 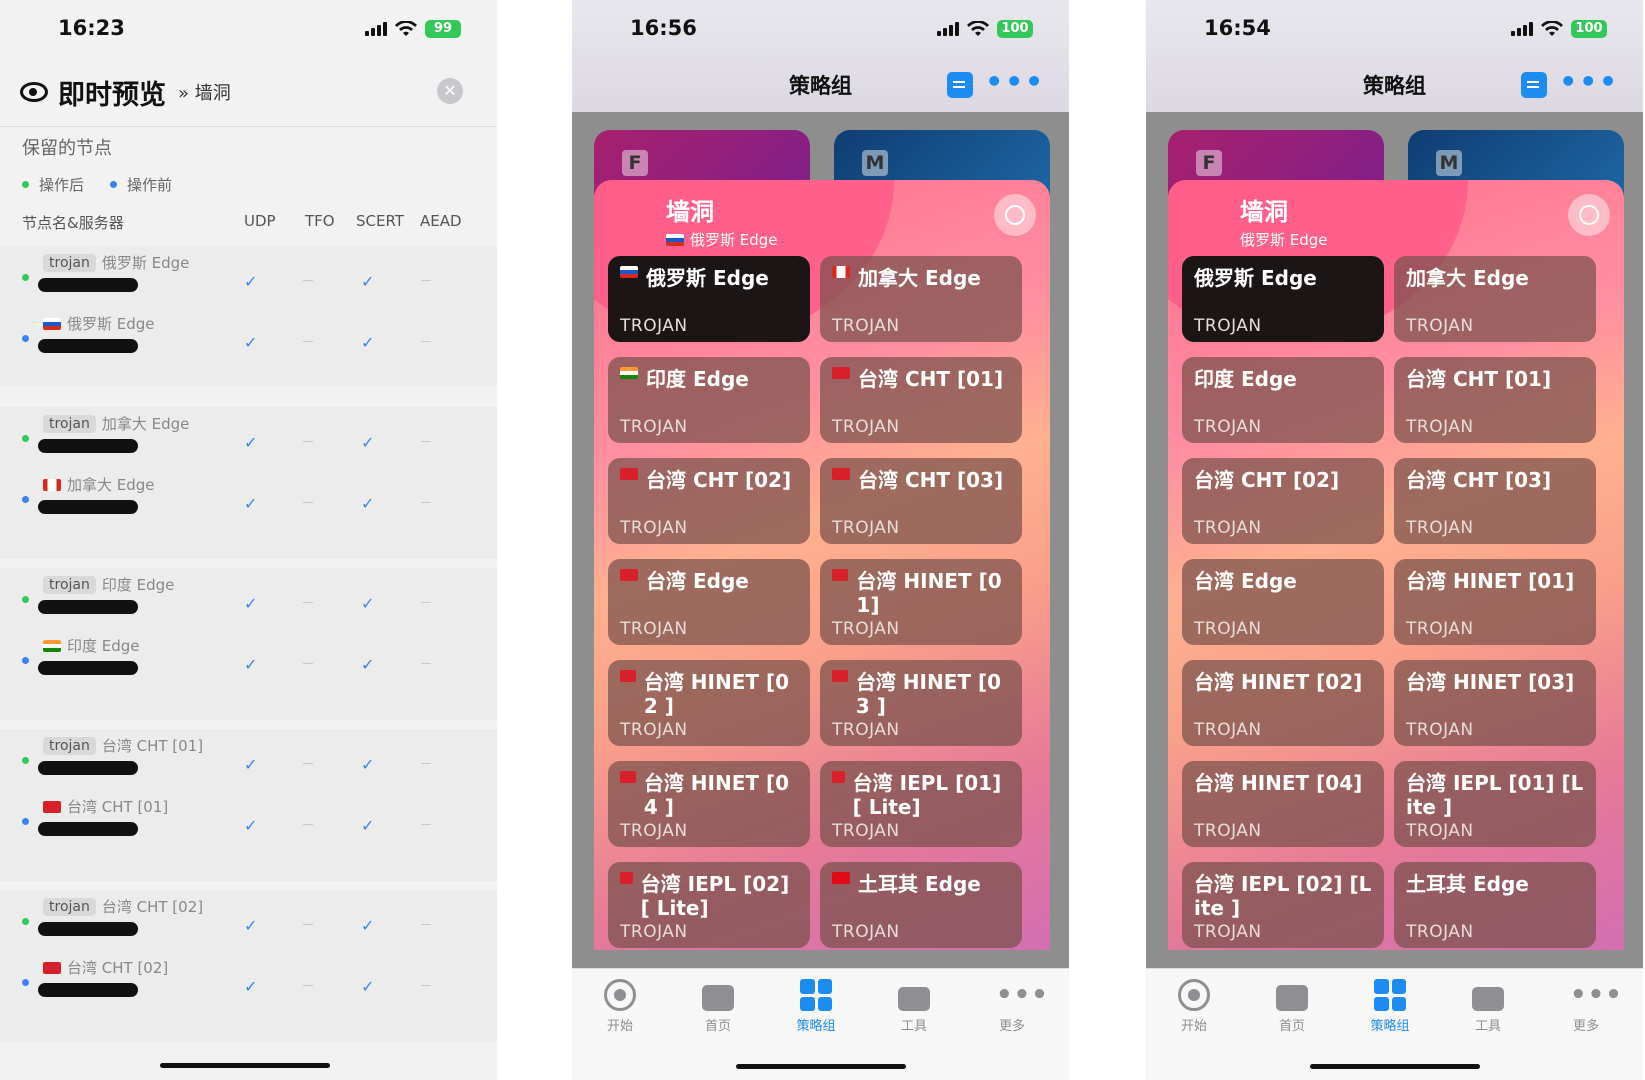 I want to click on node-group: trojan 台湾 CHT [01] ✓ ✓ 台湾 CHT [01] ✓ ✓, so click(x=248, y=805).